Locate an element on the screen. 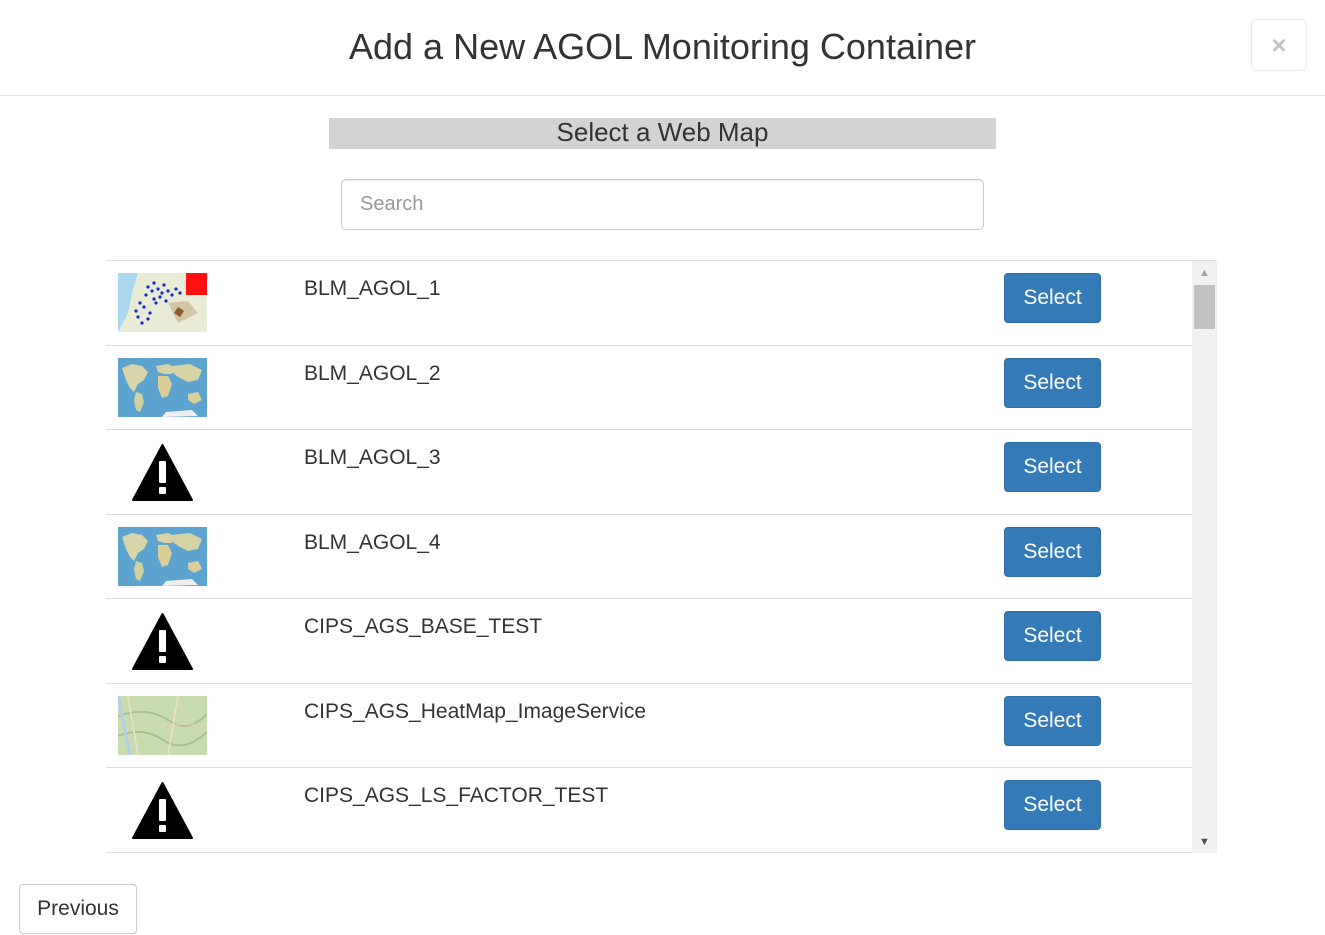 Image resolution: width=1325 pixels, height=935 pixels. previous-button: Previous is located at coordinates (78, 909).